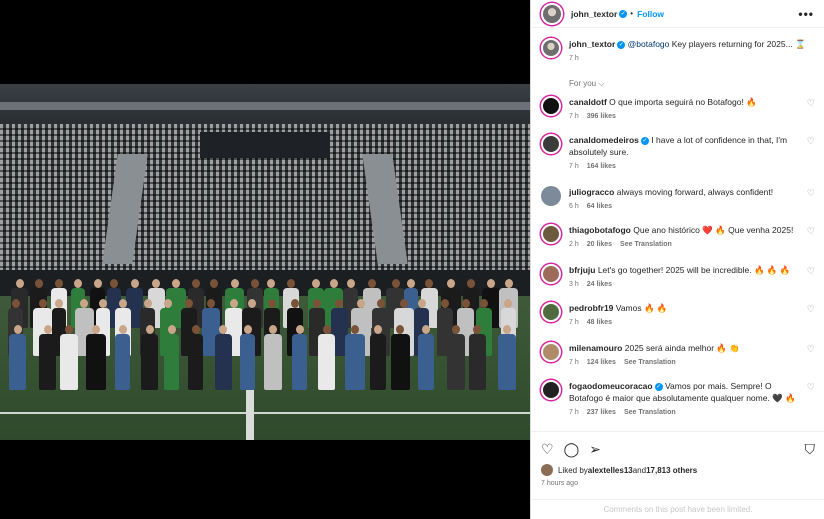  I want to click on comment-text: always moving forward, always confident!, so click(695, 192).